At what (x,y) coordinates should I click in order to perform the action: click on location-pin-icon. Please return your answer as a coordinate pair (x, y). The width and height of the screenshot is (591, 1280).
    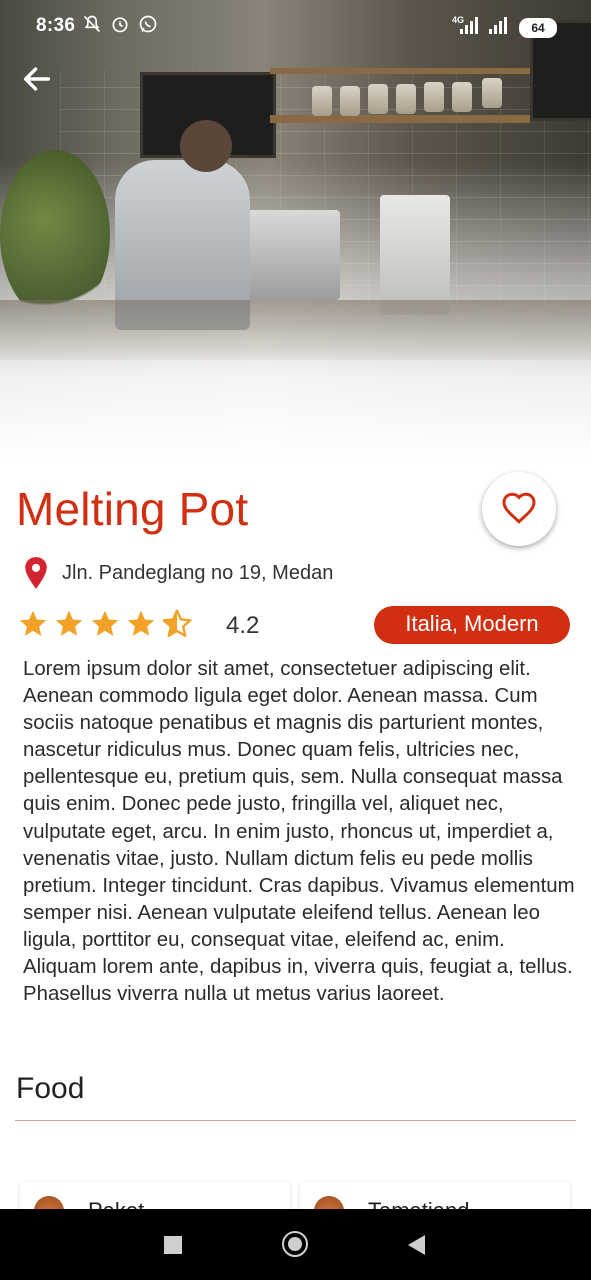
    Looking at the image, I should click on (36, 573).